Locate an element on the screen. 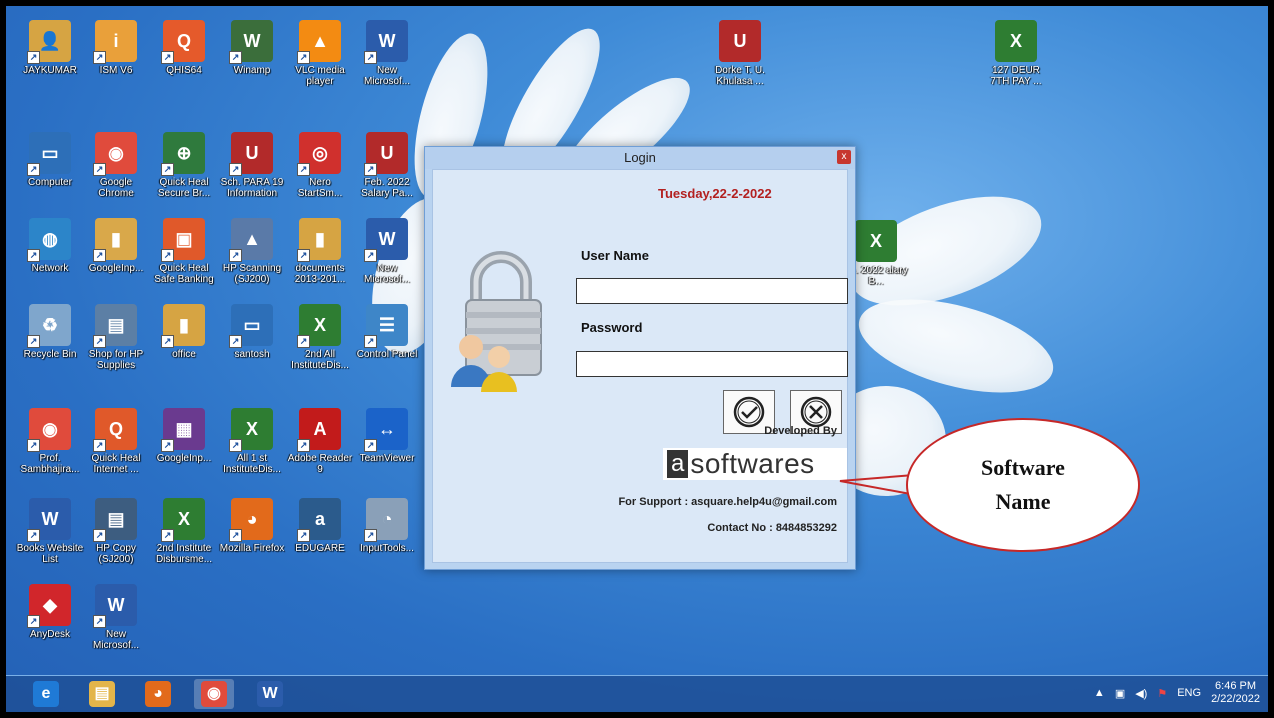 The image size is (1274, 718). desktop-icon: ▲ ↗ VLC media player is located at coordinates (320, 53).